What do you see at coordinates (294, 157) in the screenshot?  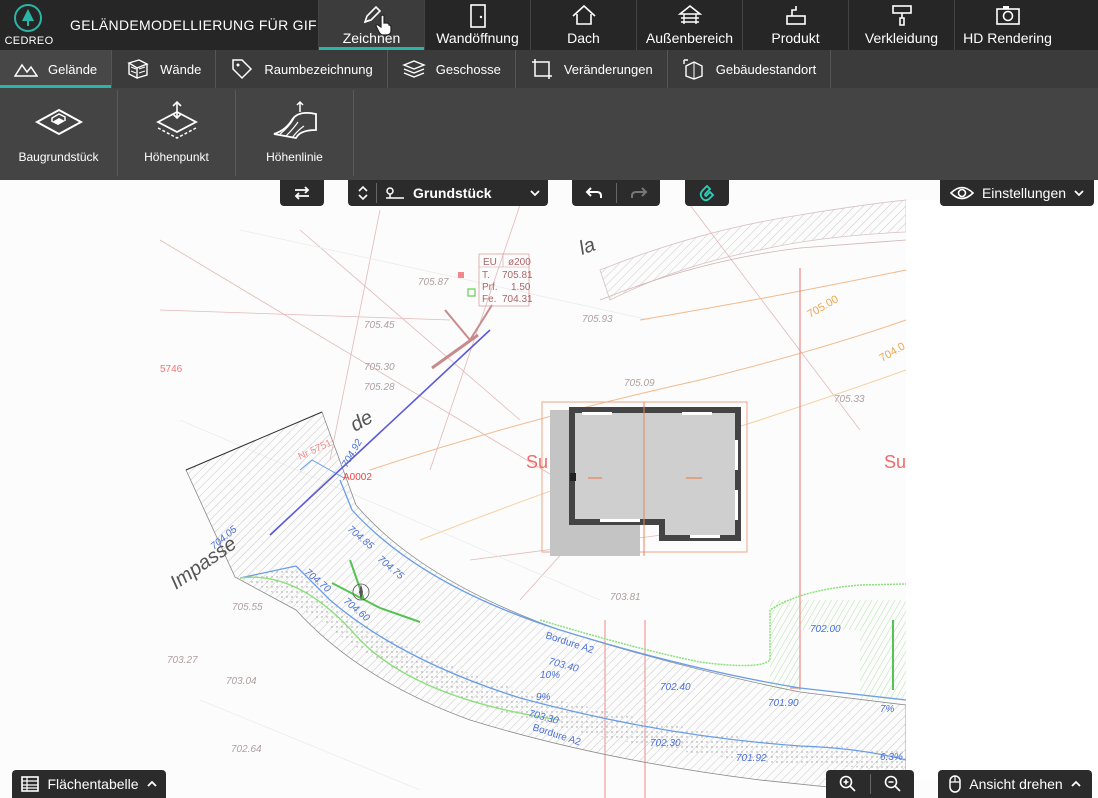 I see `tool-label: Höhenlinie` at bounding box center [294, 157].